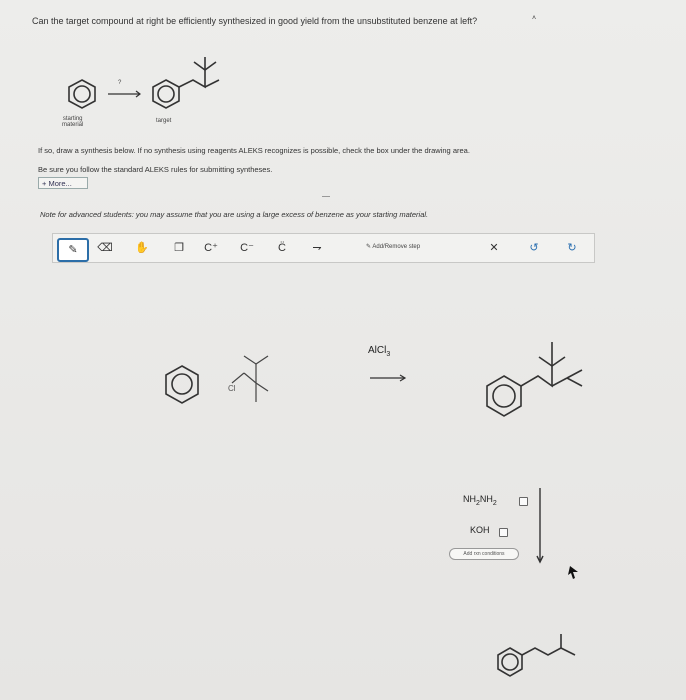 Image resolution: width=686 pixels, height=700 pixels. I want to click on add-conditions-button: Add rxn conditions, so click(484, 554).